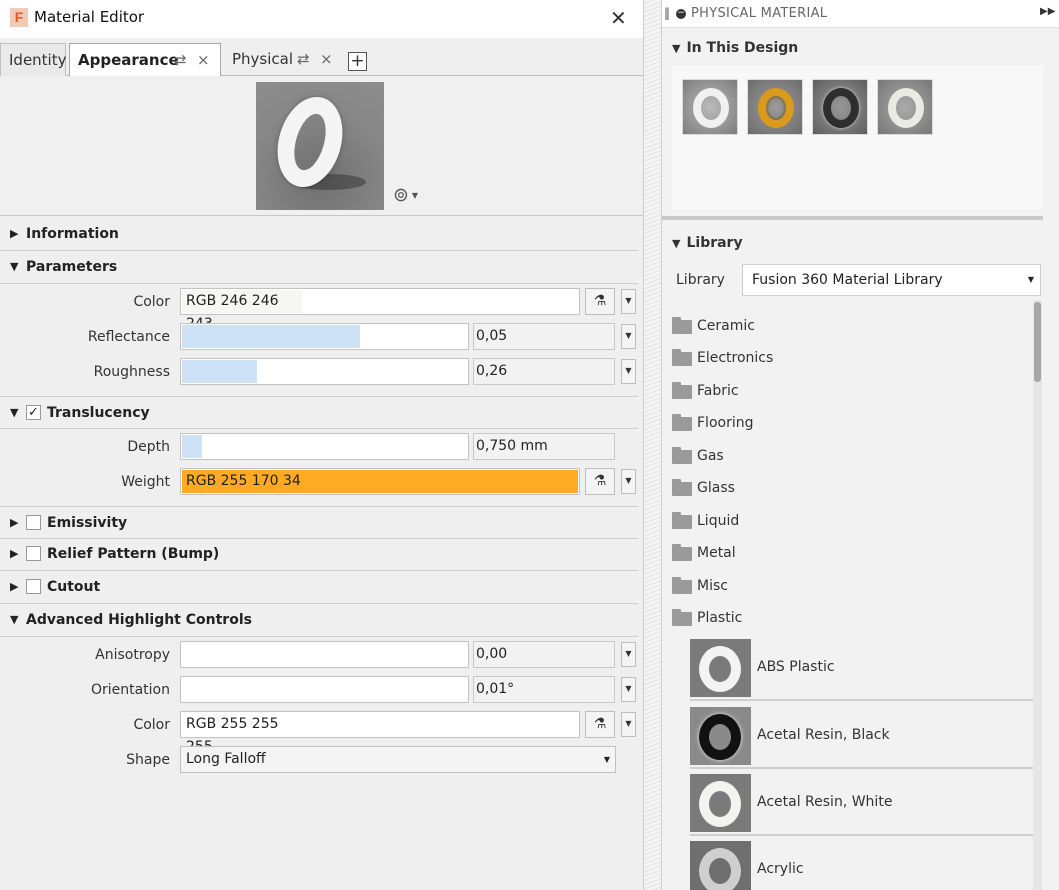  What do you see at coordinates (544, 446) in the screenshot?
I see `depth-value: 0,750 mm` at bounding box center [544, 446].